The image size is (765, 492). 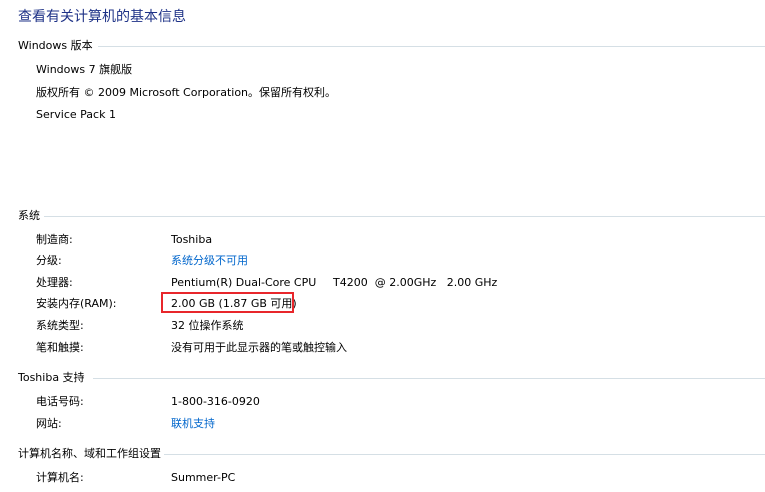 I want to click on ram-label: 安装内存(RAM):, so click(x=76, y=303).